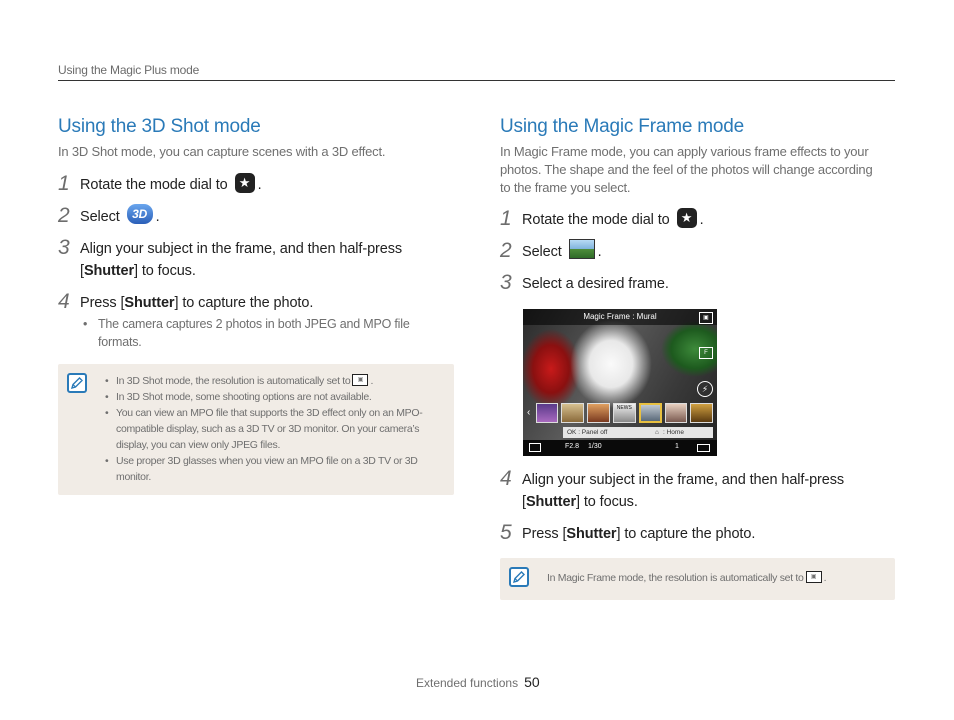  What do you see at coordinates (624, 413) in the screenshot?
I see `frame-thumbnail: NEWS` at bounding box center [624, 413].